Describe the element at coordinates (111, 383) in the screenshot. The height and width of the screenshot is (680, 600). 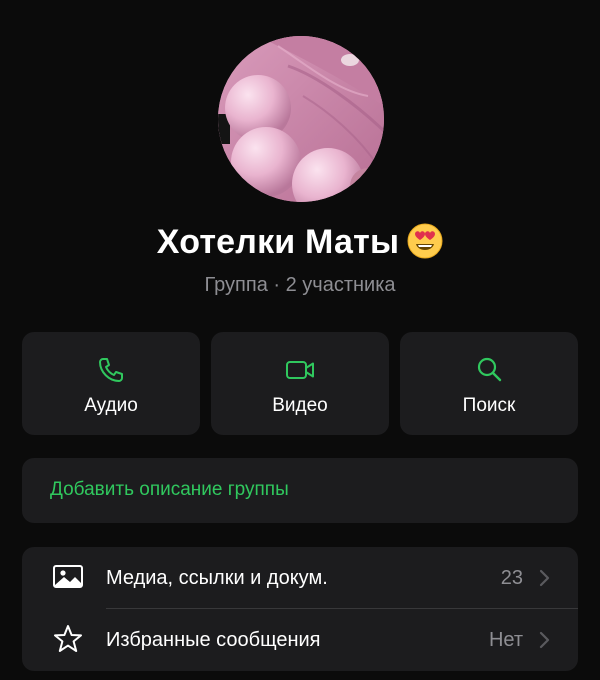
I see `audio-call-button: Аудио` at that location.